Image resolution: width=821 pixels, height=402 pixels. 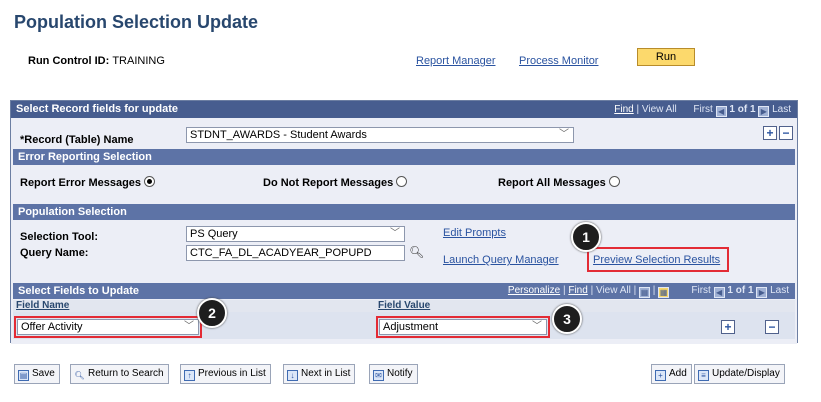 What do you see at coordinates (746, 373) in the screenshot?
I see `update-label: Update/Display` at bounding box center [746, 373].